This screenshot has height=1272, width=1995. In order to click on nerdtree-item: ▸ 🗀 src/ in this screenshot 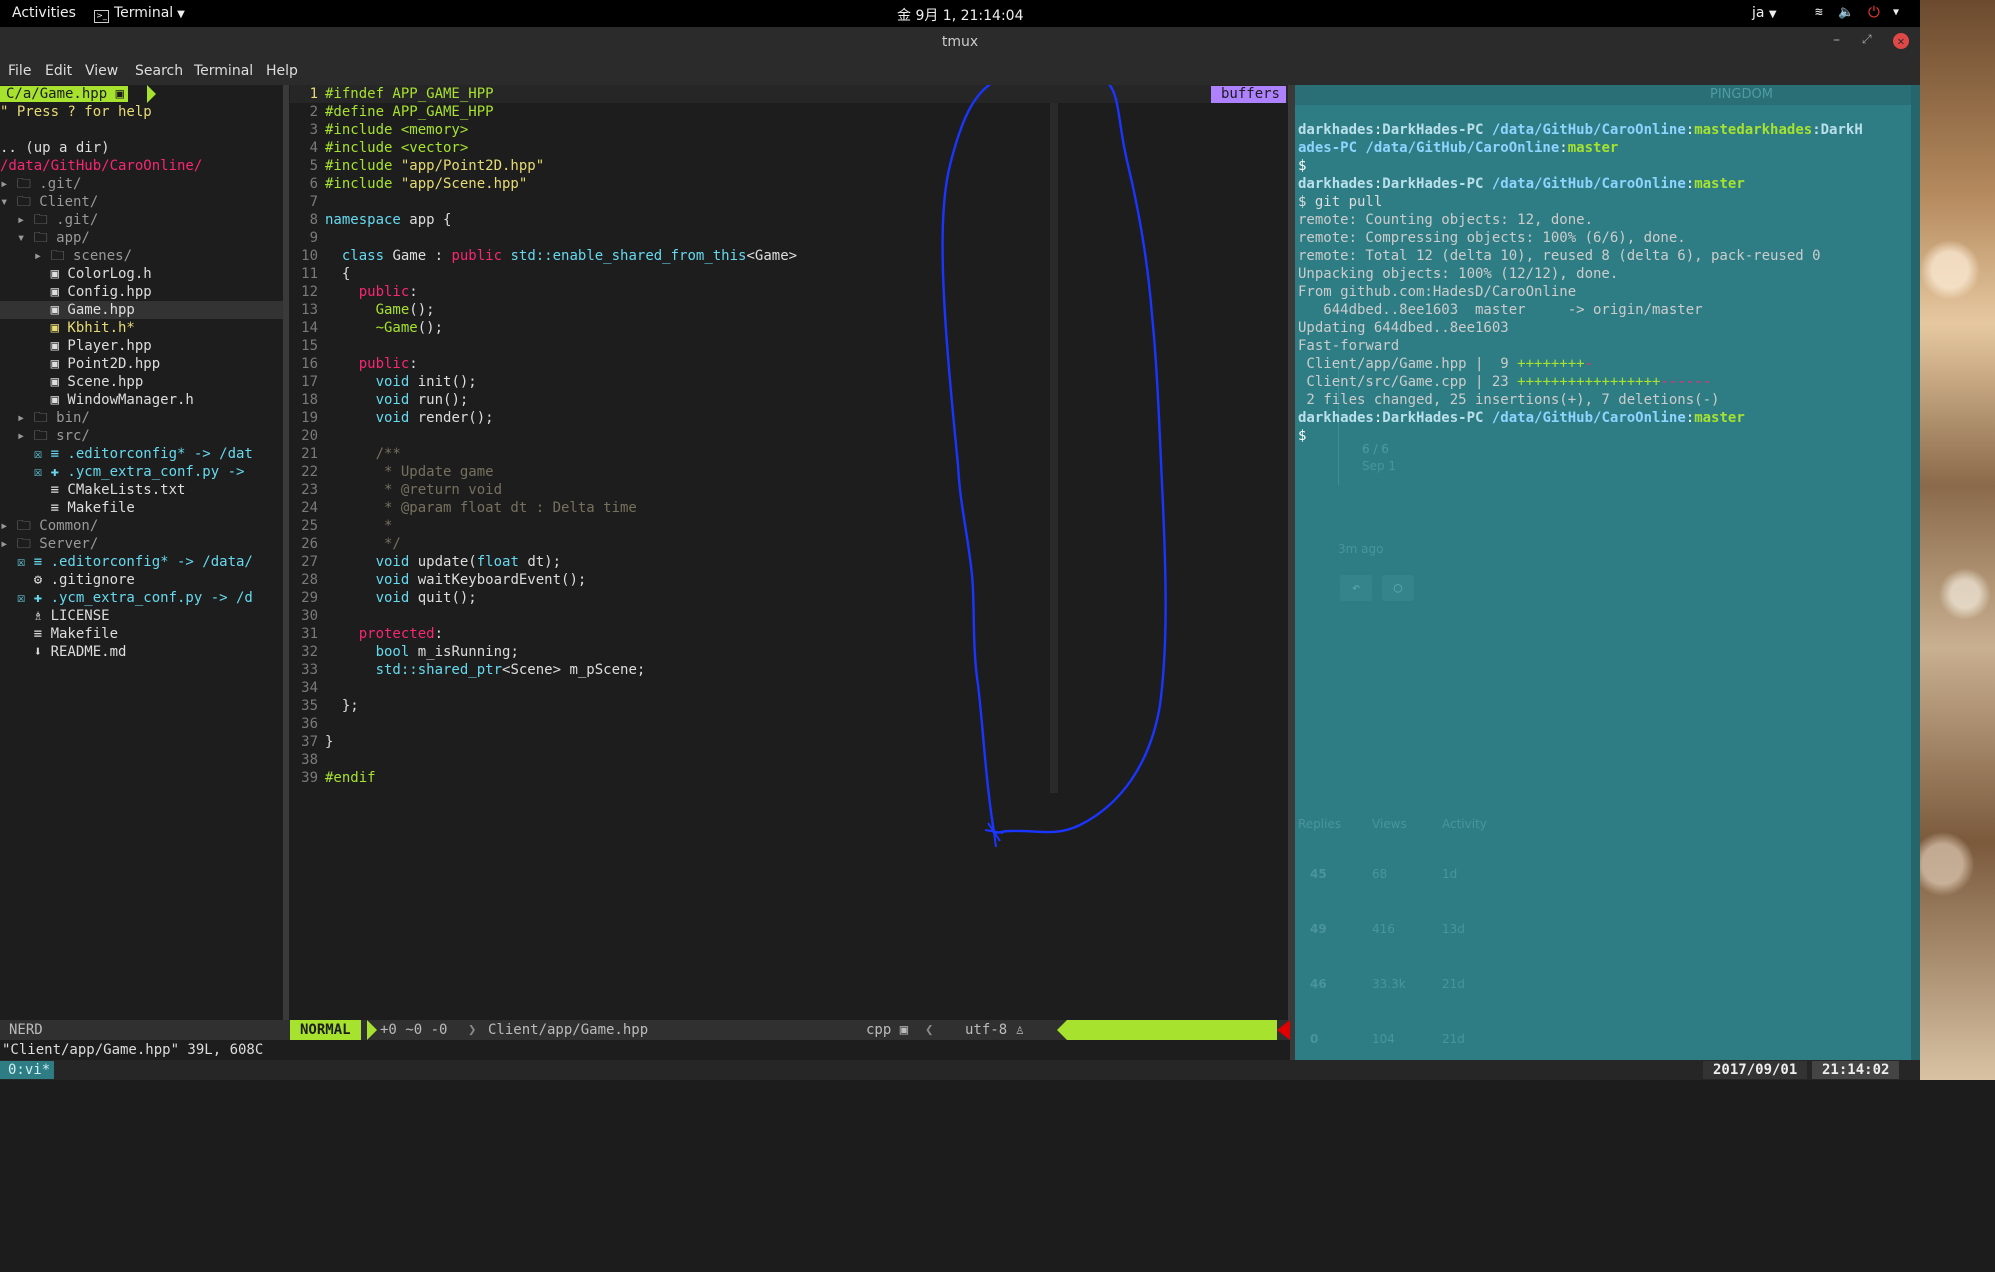, I will do `click(141, 436)`.